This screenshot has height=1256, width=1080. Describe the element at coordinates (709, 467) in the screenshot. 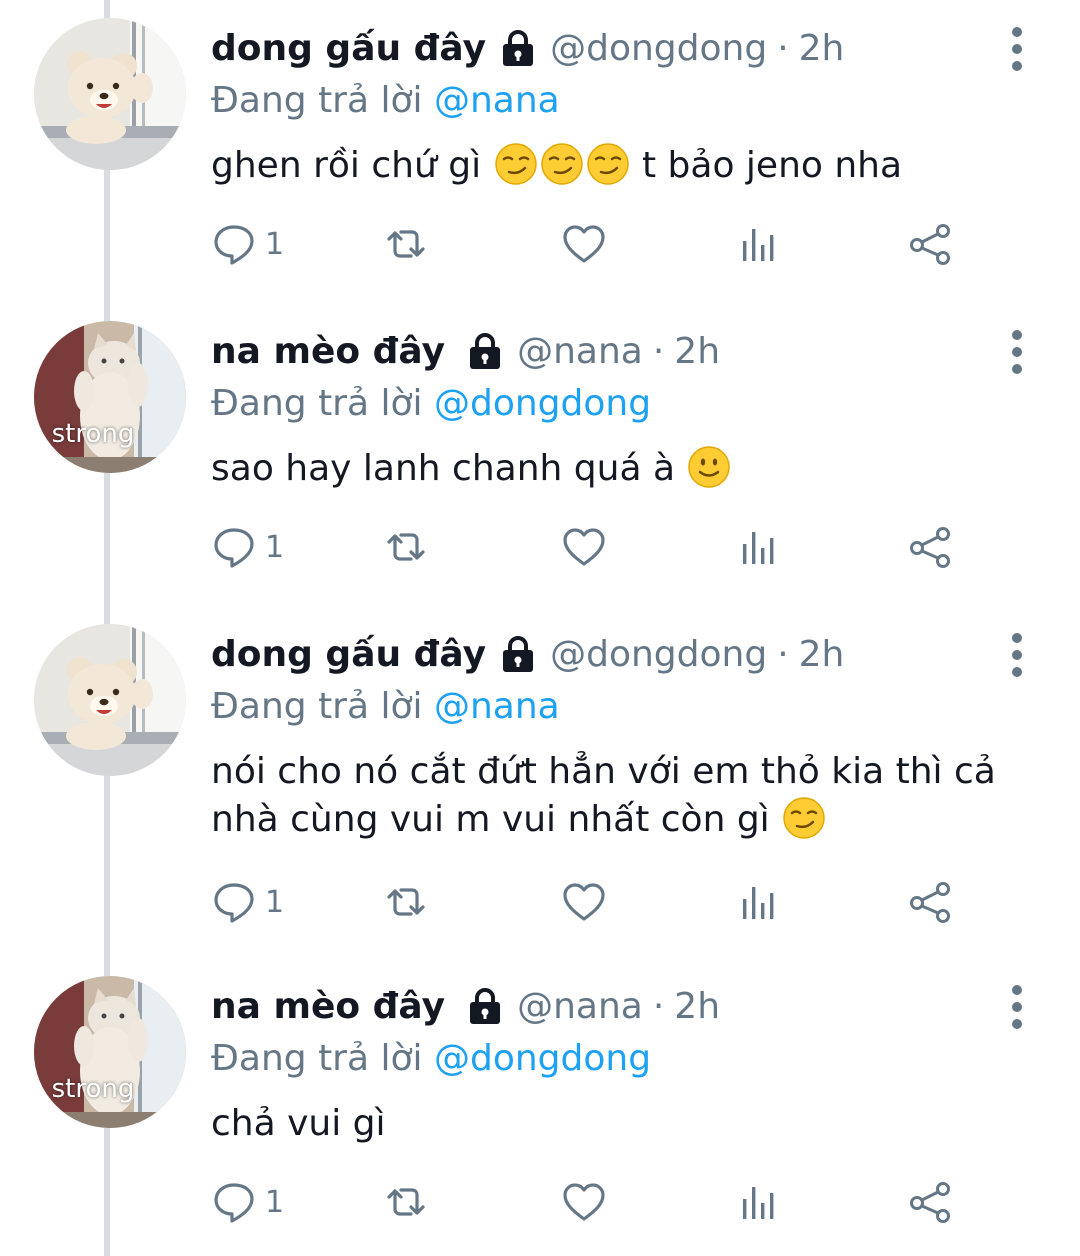

I see `slight-smile-emoji-icon` at that location.